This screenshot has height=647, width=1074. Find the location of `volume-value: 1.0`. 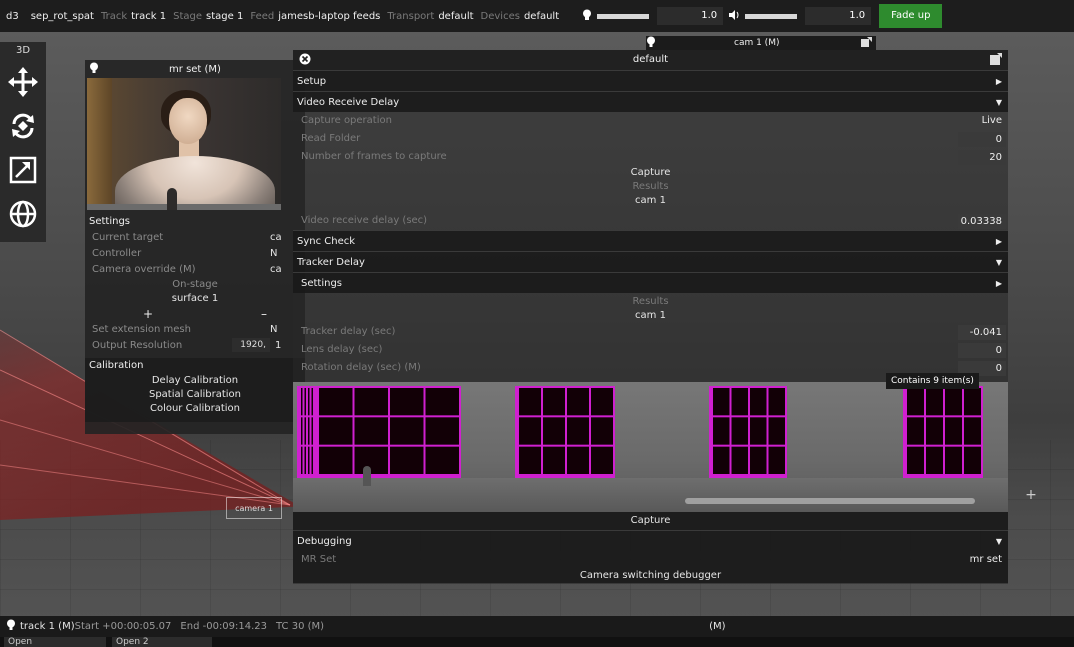

volume-value: 1.0 is located at coordinates (838, 16).